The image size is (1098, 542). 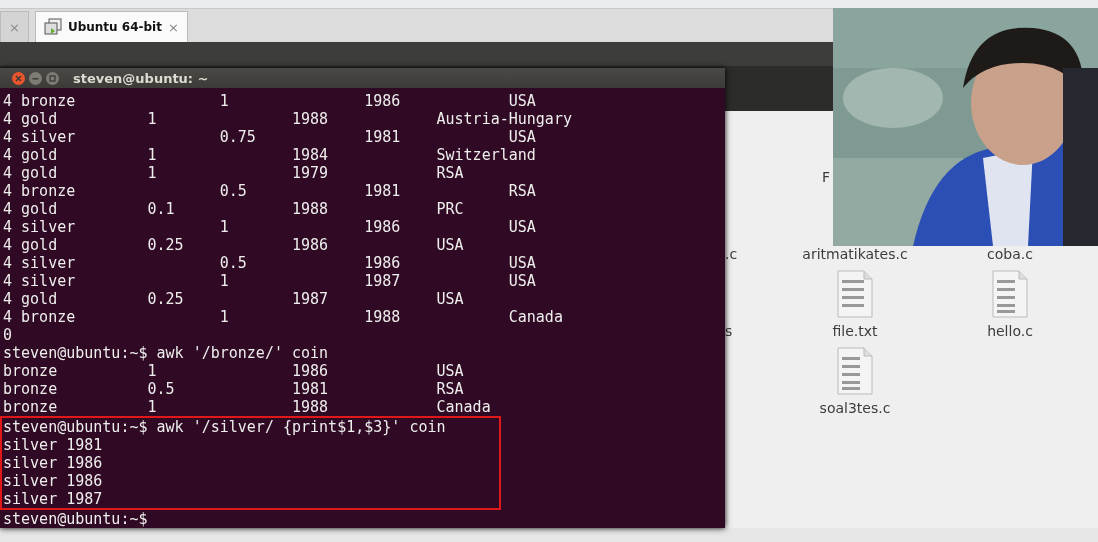 I want to click on minimize-icon, so click(x=35, y=78).